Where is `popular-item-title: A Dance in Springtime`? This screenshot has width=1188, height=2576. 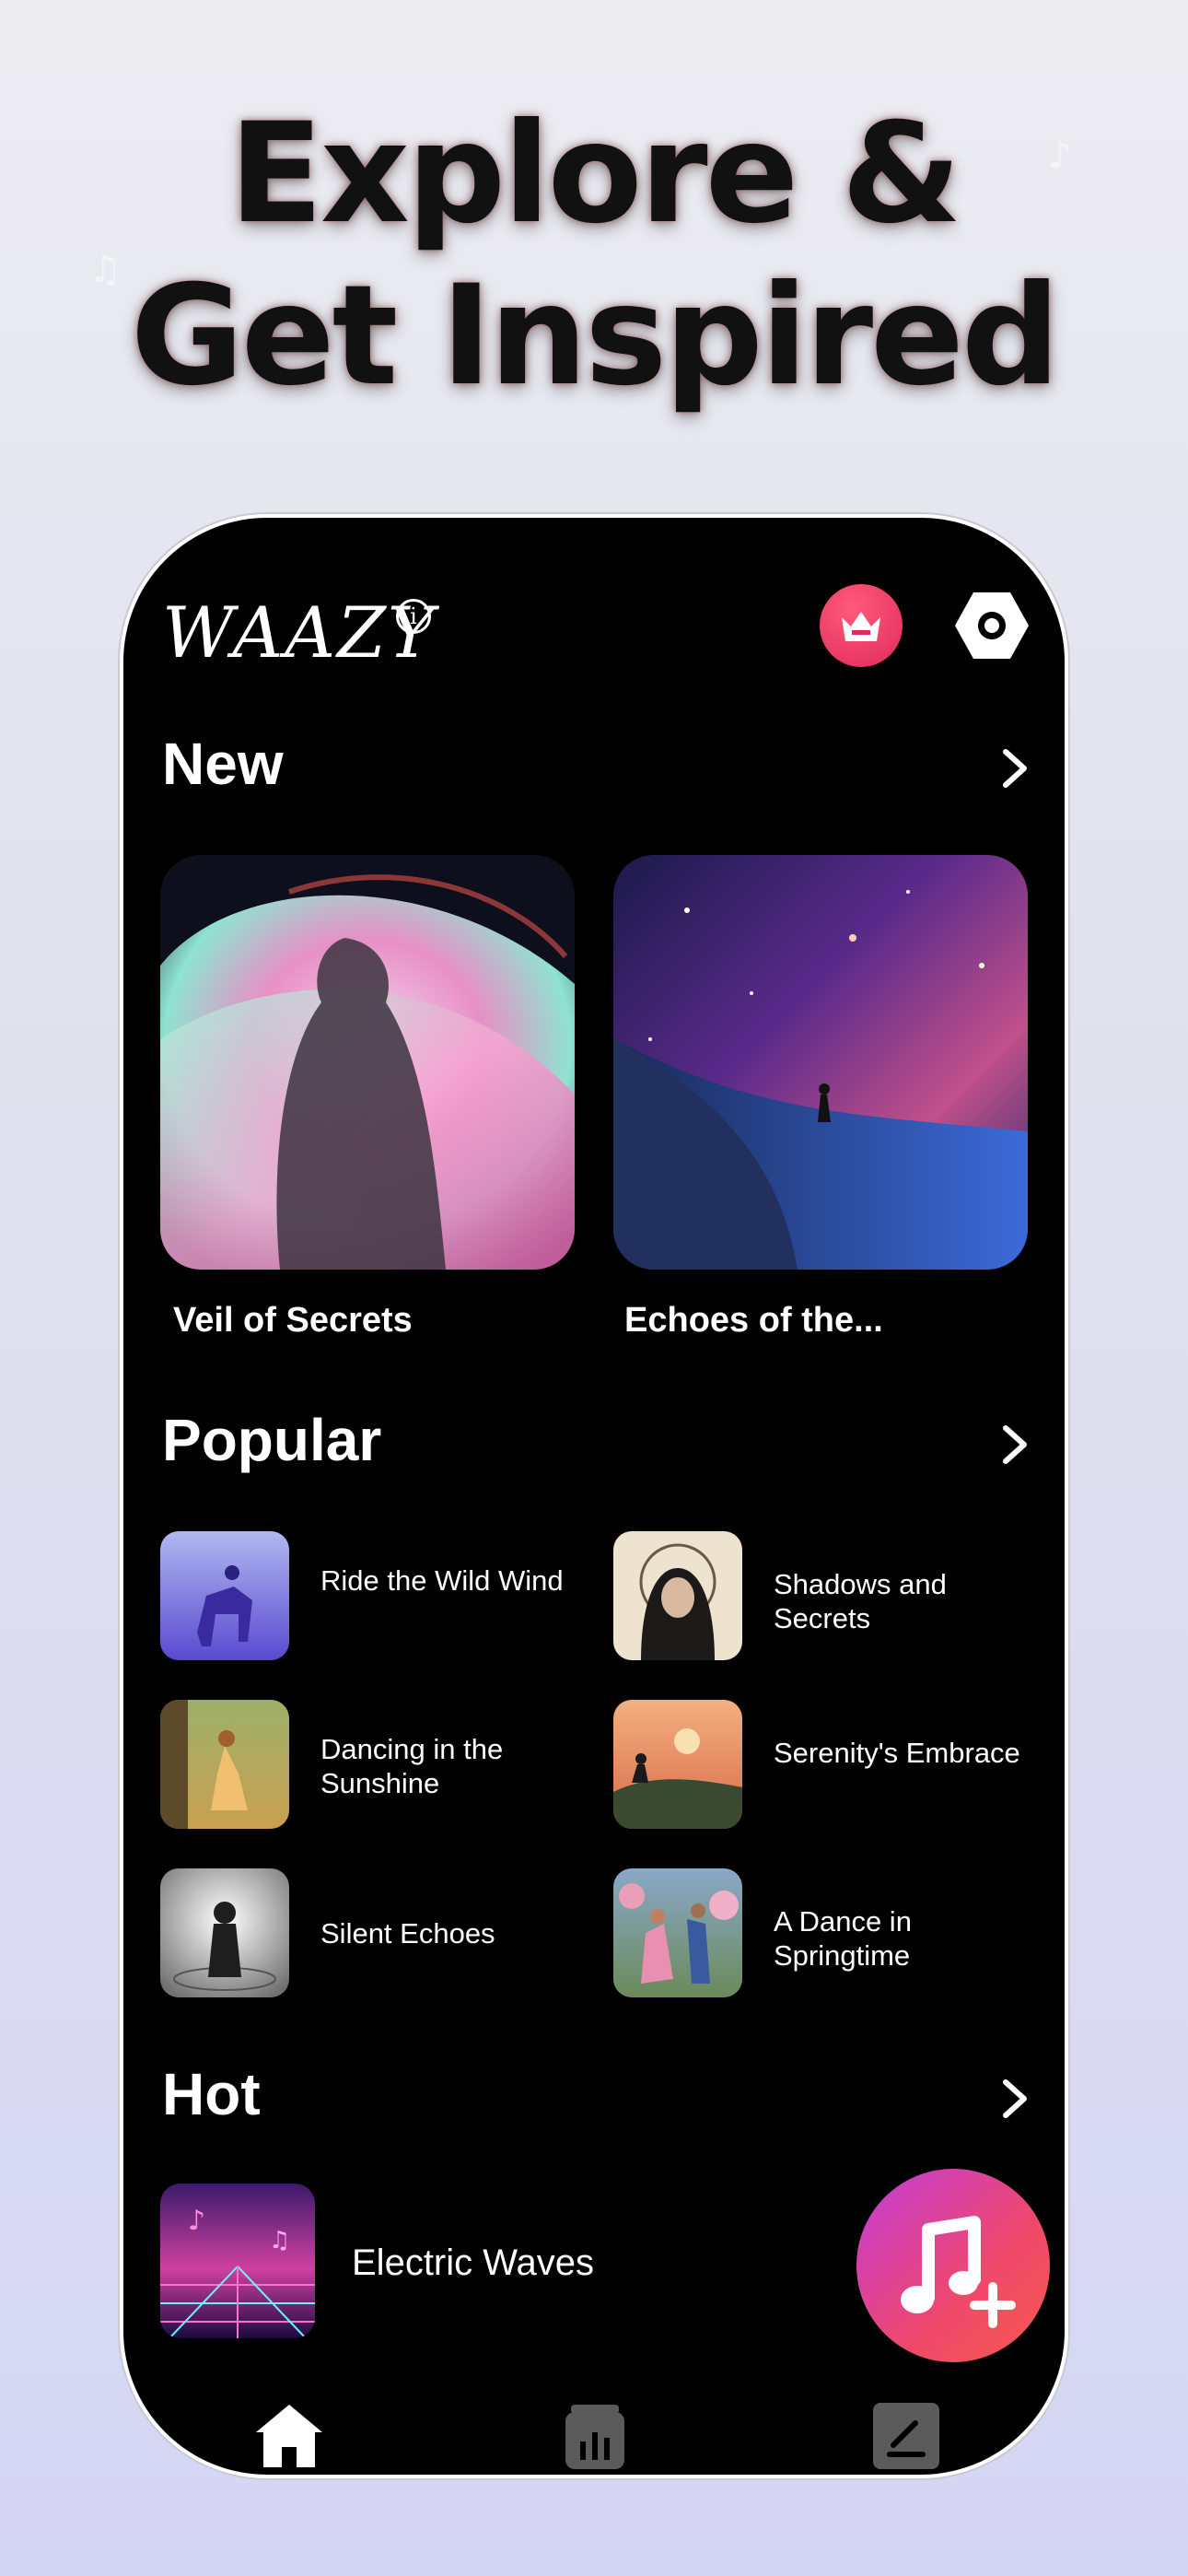 popular-item-title: A Dance in Springtime is located at coordinates (843, 1938).